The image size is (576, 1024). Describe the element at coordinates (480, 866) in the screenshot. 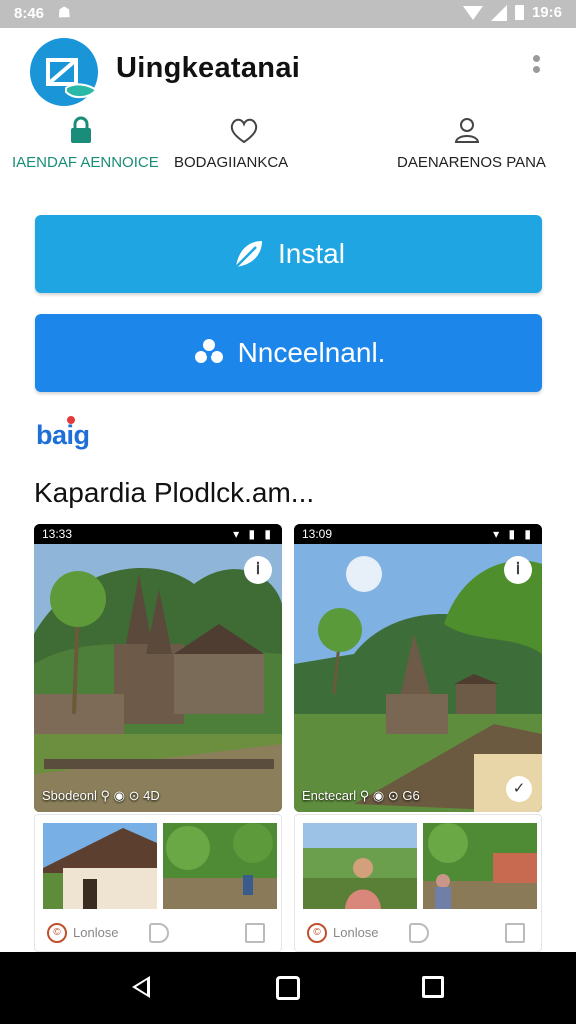

I see `market-photo` at that location.